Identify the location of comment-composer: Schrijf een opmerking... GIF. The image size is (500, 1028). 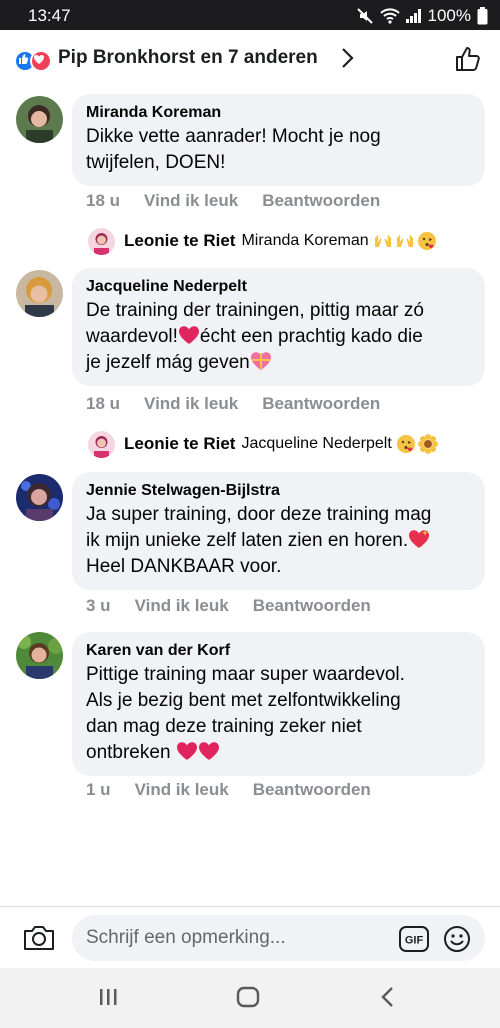
(250, 937).